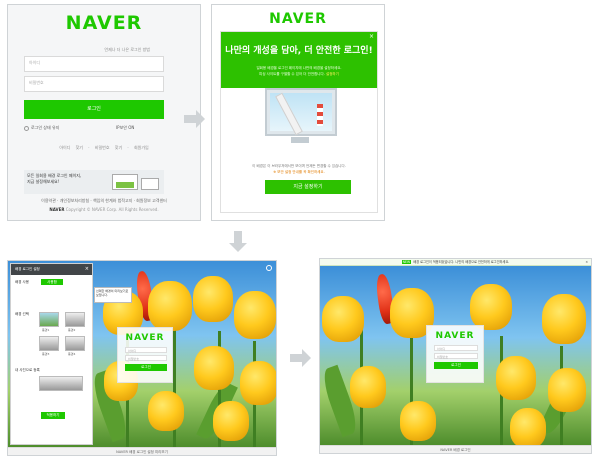 Image resolution: width=600 pixels, height=463 pixels. Describe the element at coordinates (104, 148) in the screenshot. I see `account-links: 아이디 찾기 · 비밀번호 찾기 · 회원가입` at that location.